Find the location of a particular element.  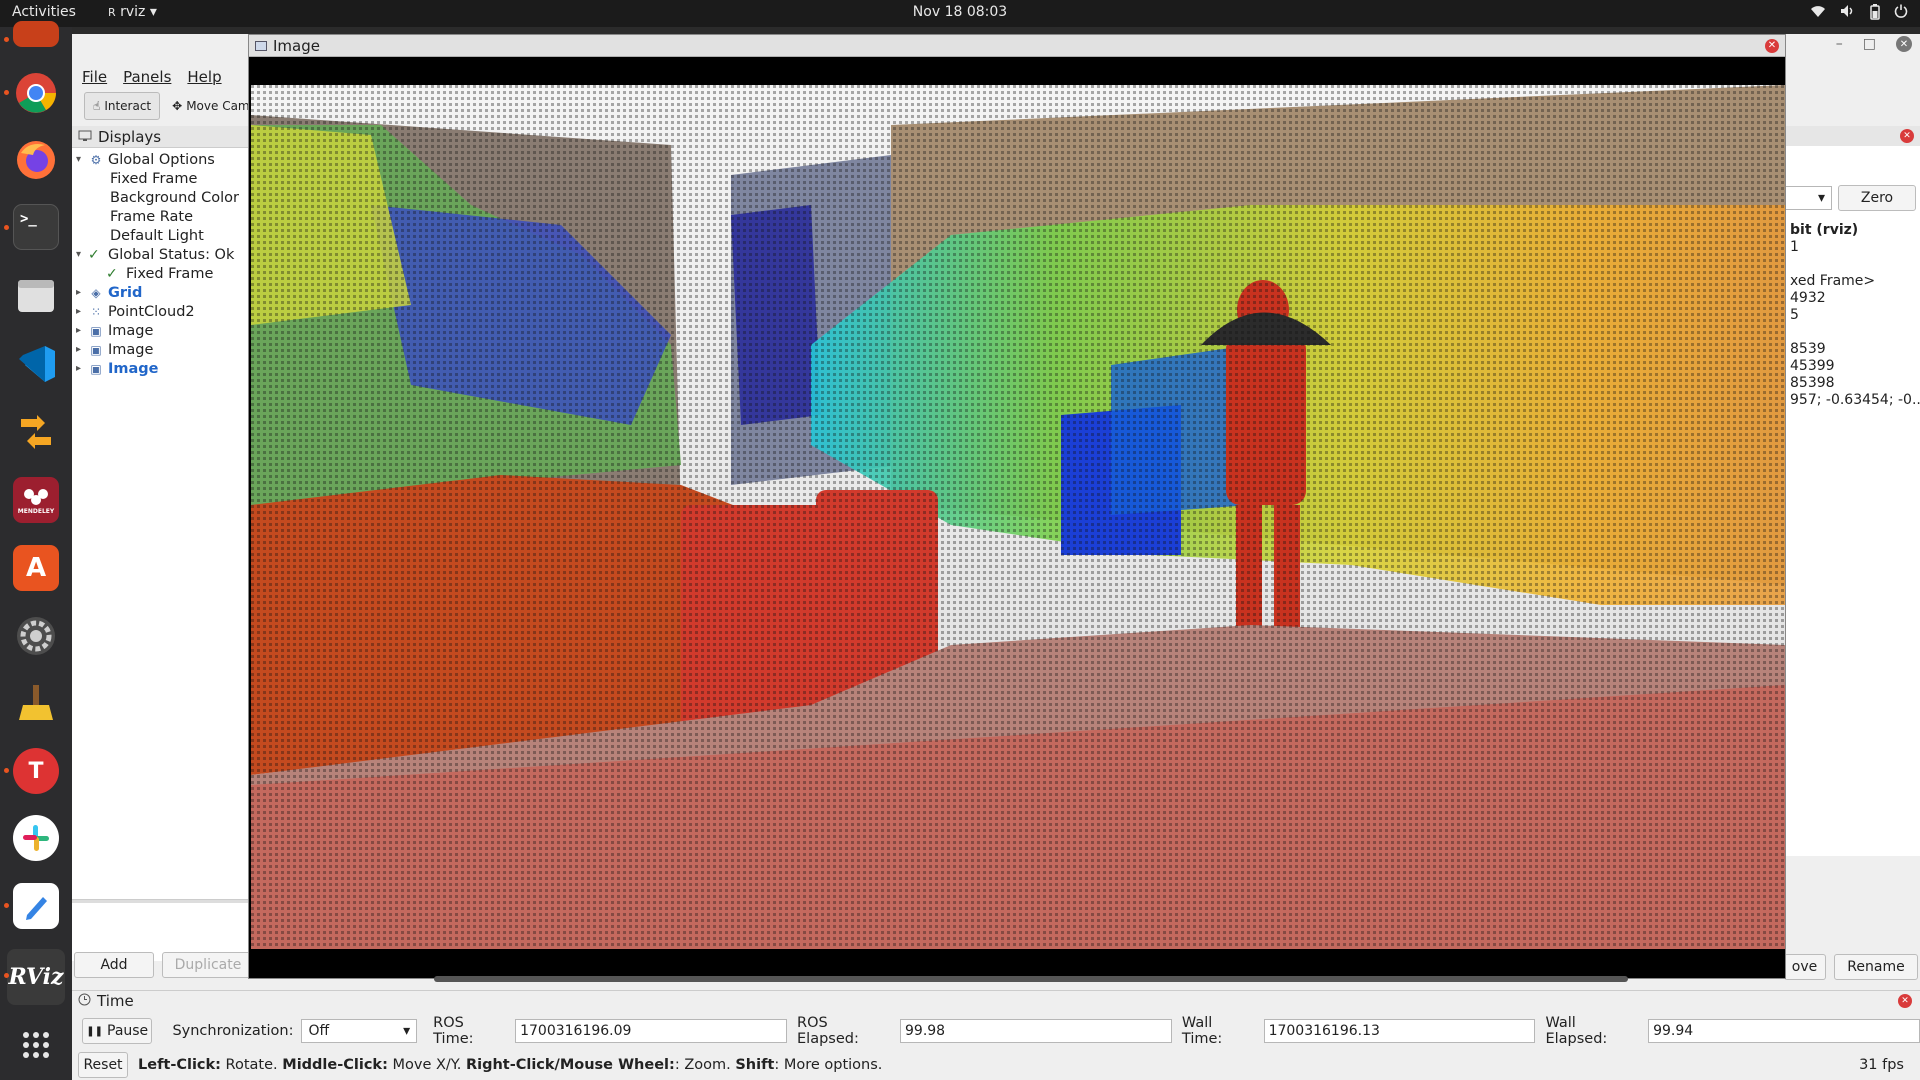

todesk-icon: T is located at coordinates (36, 771).